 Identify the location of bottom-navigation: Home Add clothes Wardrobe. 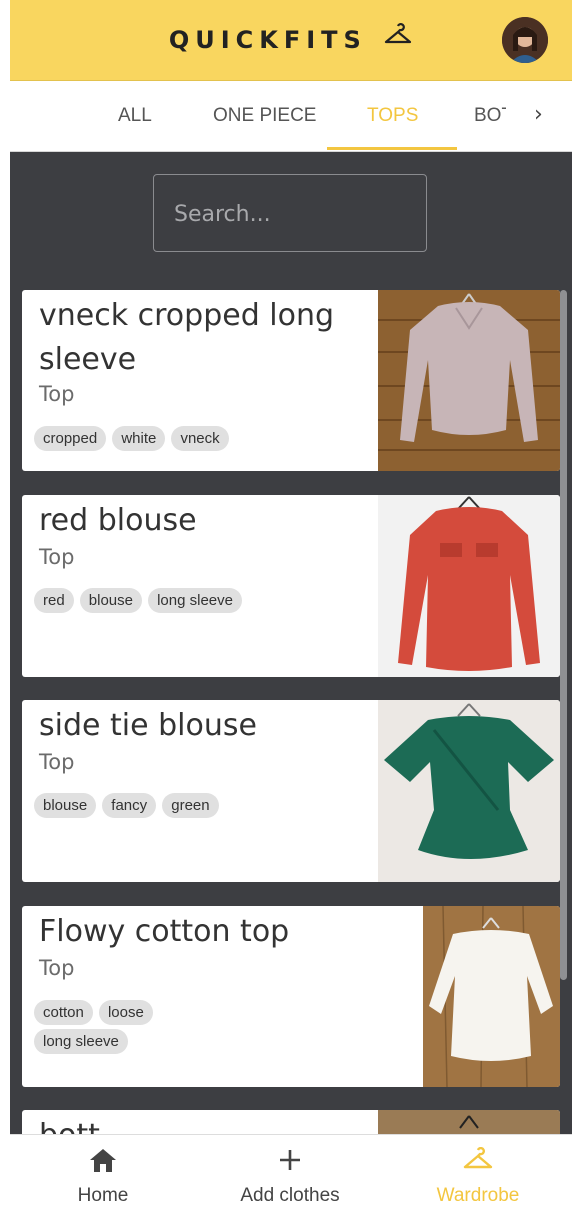
(291, 1175).